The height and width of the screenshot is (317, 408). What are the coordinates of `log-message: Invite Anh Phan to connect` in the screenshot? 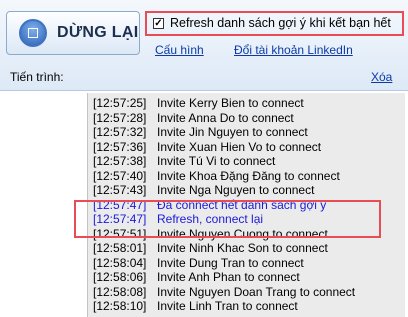 It's located at (228, 277).